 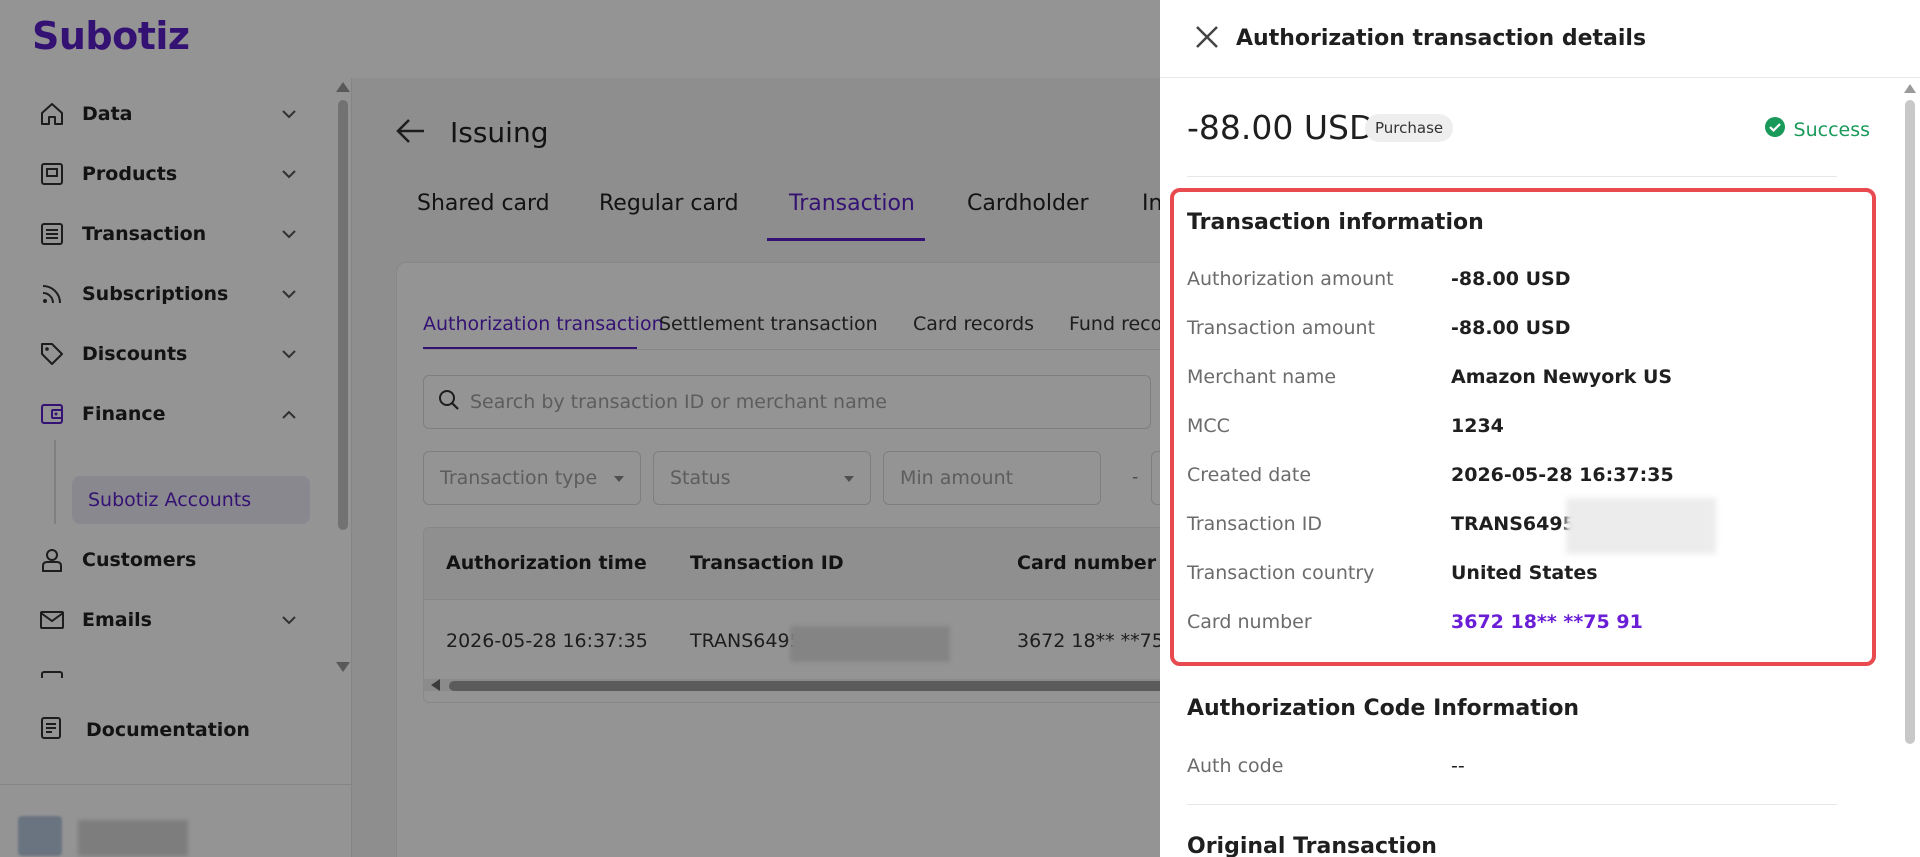 I want to click on label-transaction-country: Transaction country, so click(x=1281, y=573).